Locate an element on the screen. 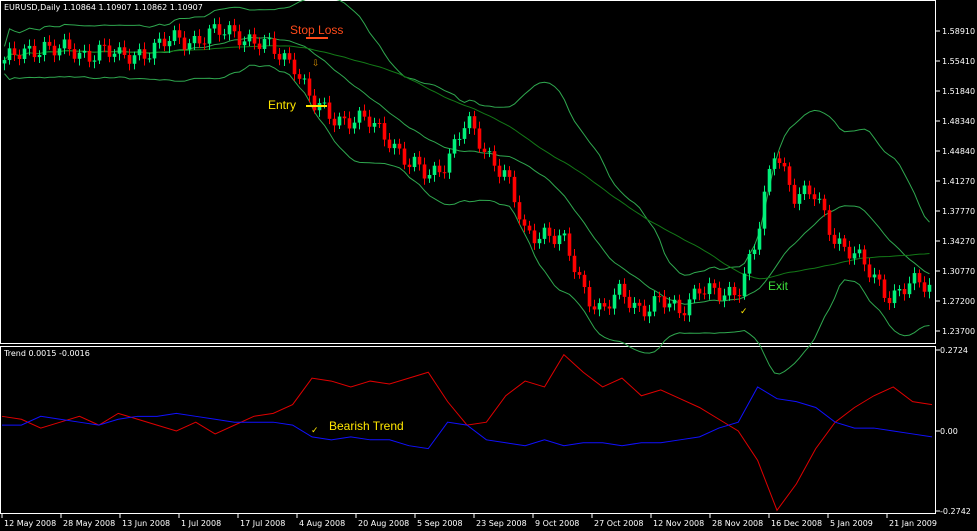  x-tick-label: 17 Jul 2008 is located at coordinates (262, 523).